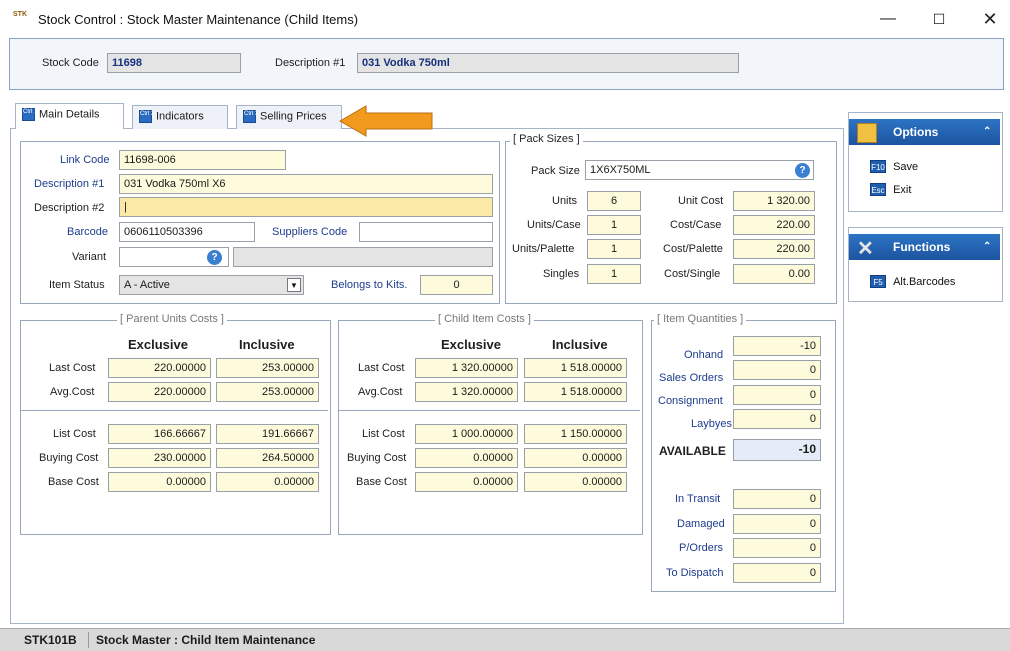 This screenshot has width=1010, height=651. Describe the element at coordinates (426, 232) in the screenshot. I see `suppliers-code-field` at that location.